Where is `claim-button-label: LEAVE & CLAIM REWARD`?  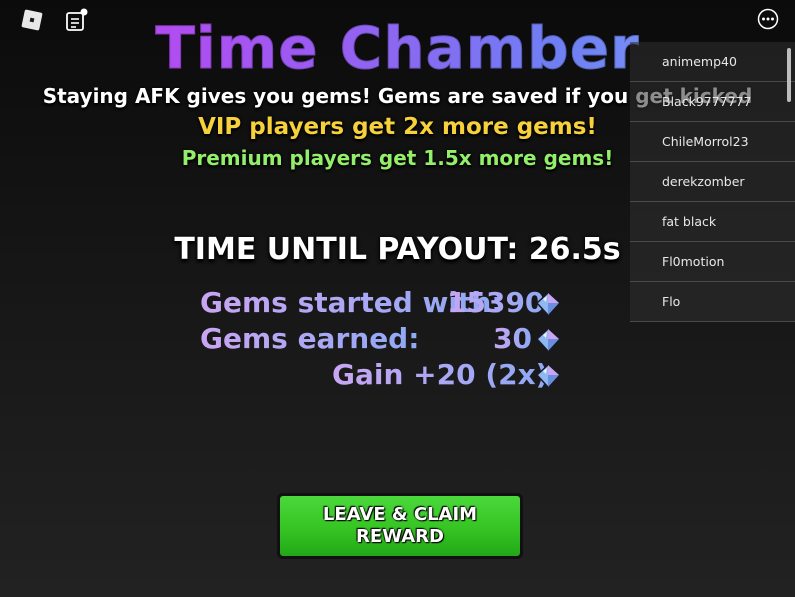
claim-button-label: LEAVE & CLAIM REWARD is located at coordinates (400, 525).